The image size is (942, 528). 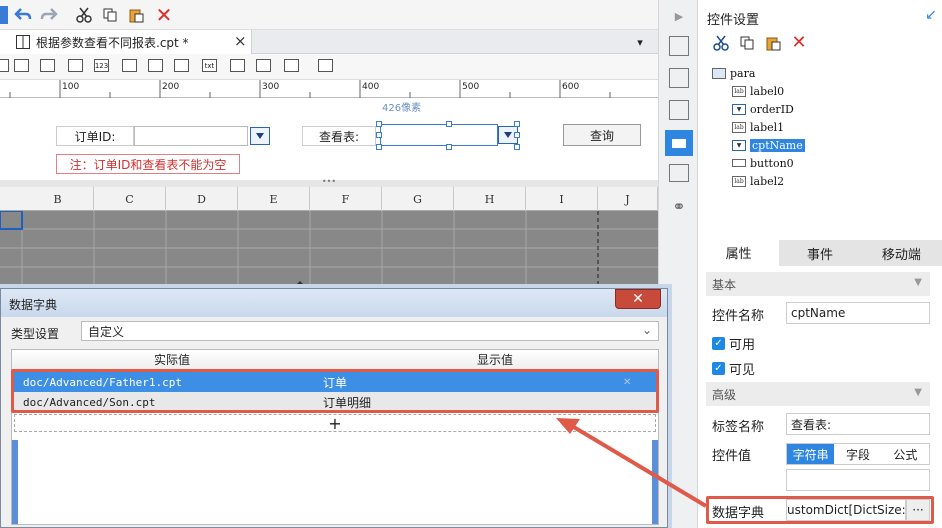 What do you see at coordinates (846, 510) in the screenshot?
I see `dict-value-input: ustomDict[DictSize:2]` at bounding box center [846, 510].